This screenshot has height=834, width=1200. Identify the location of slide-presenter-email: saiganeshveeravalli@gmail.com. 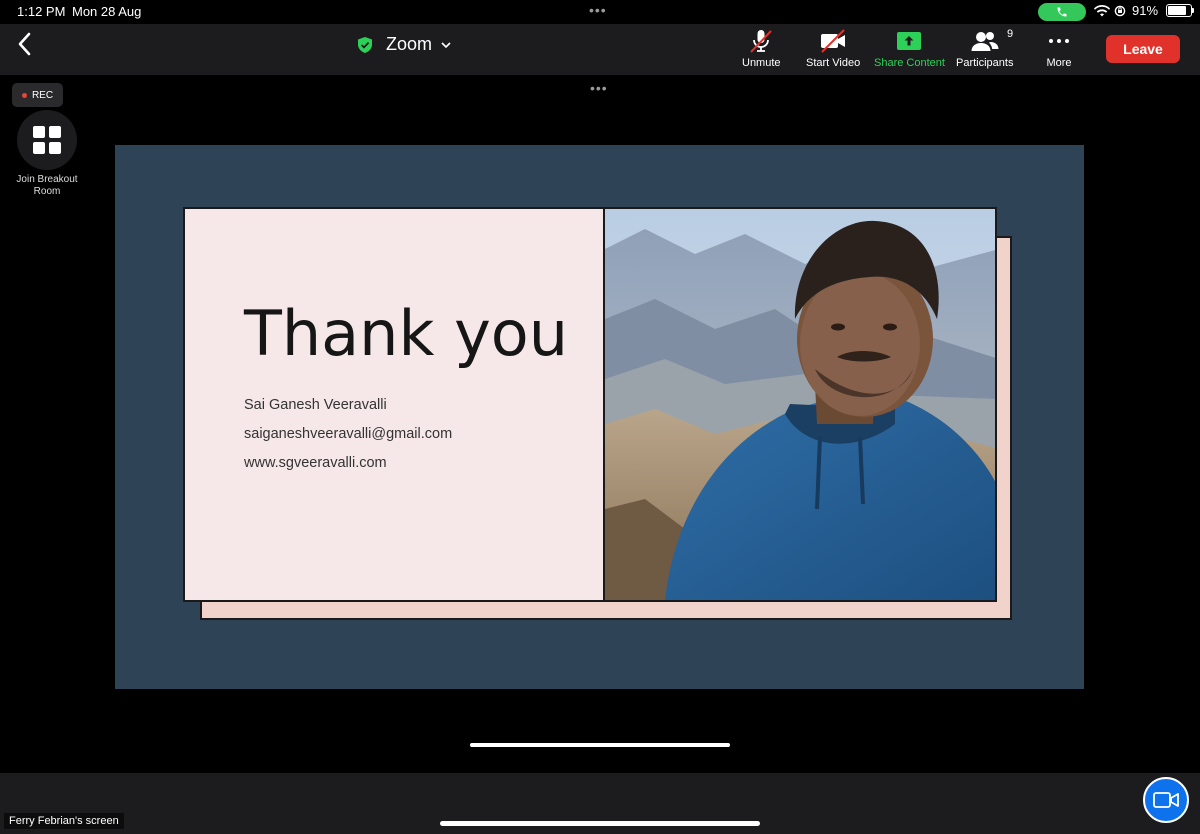
(348, 434).